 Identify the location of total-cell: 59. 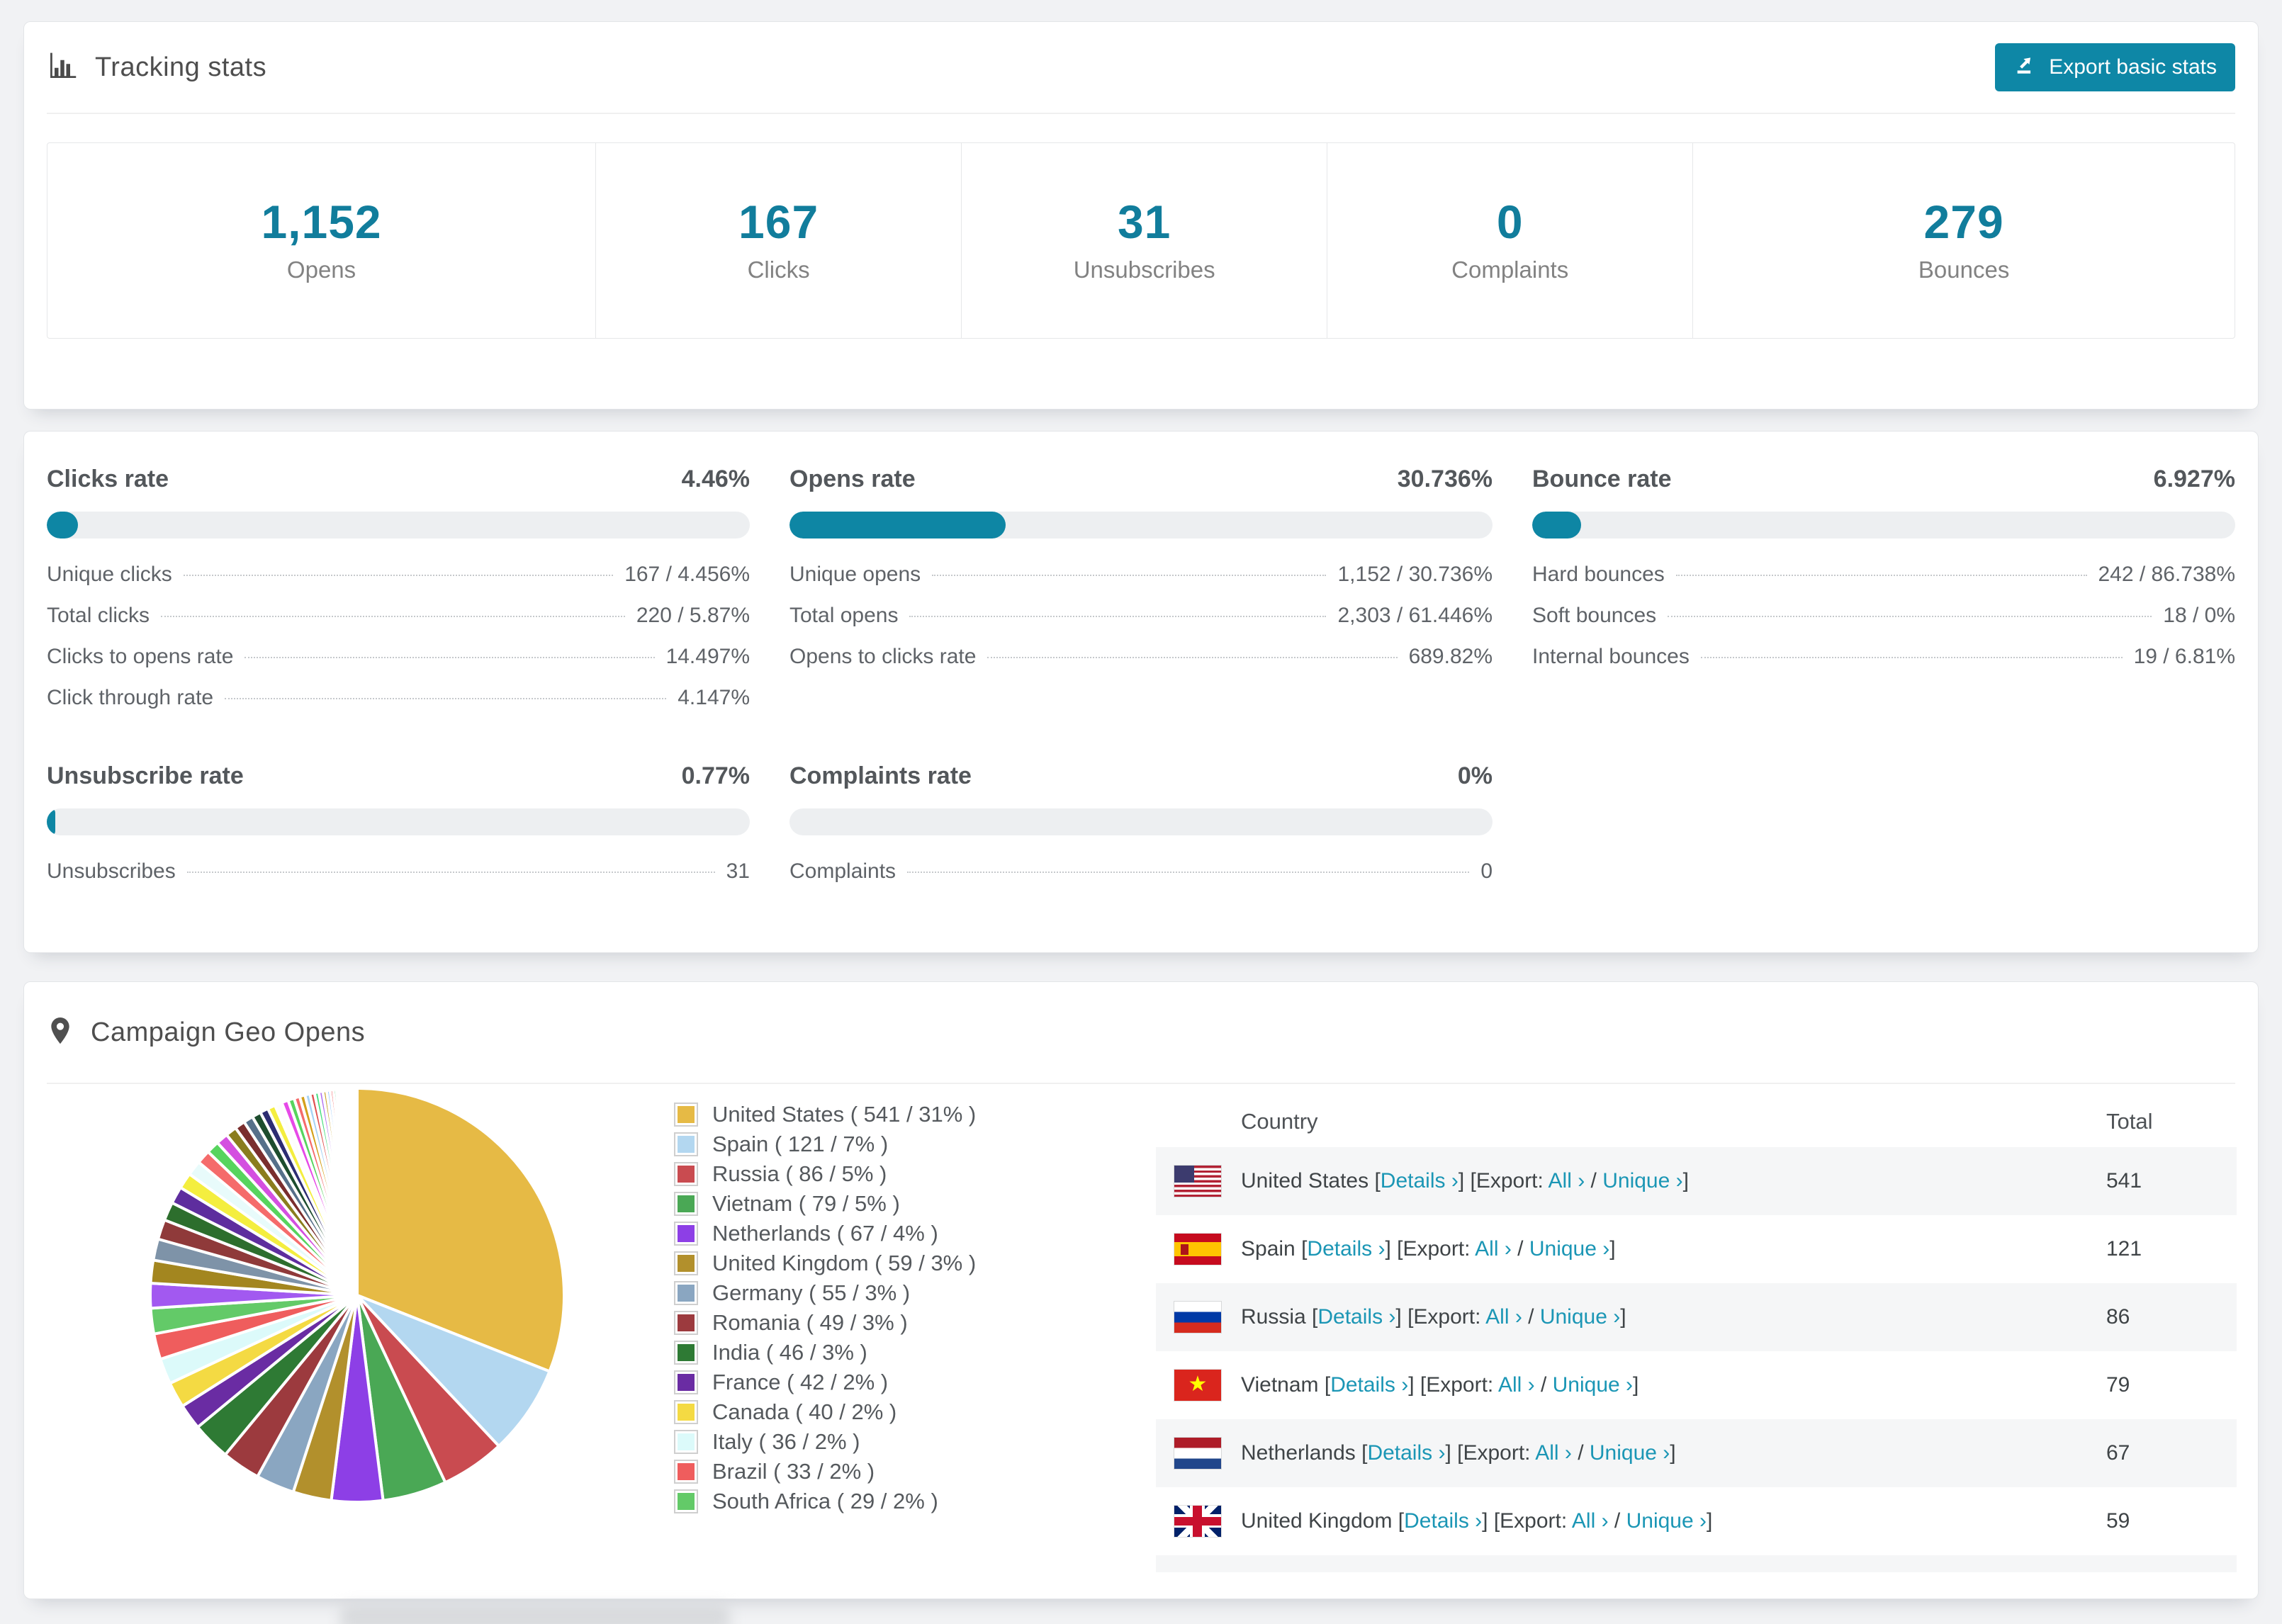
(2118, 1521).